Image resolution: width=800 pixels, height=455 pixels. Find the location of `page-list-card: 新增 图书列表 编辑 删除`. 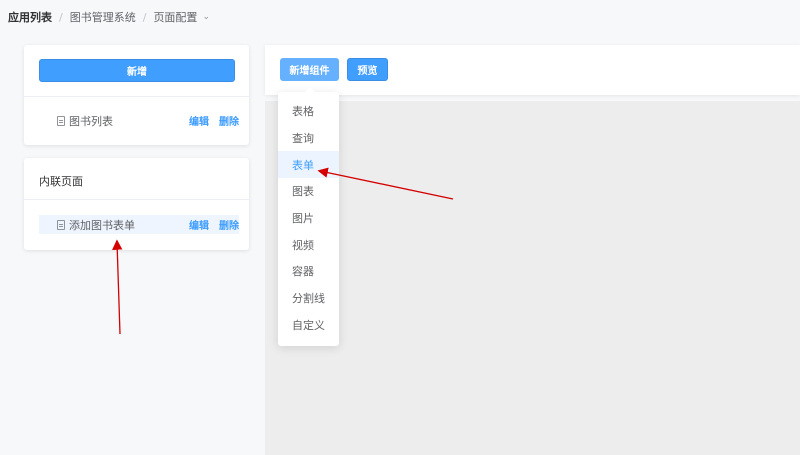

page-list-card: 新增 图书列表 编辑 删除 is located at coordinates (136, 95).